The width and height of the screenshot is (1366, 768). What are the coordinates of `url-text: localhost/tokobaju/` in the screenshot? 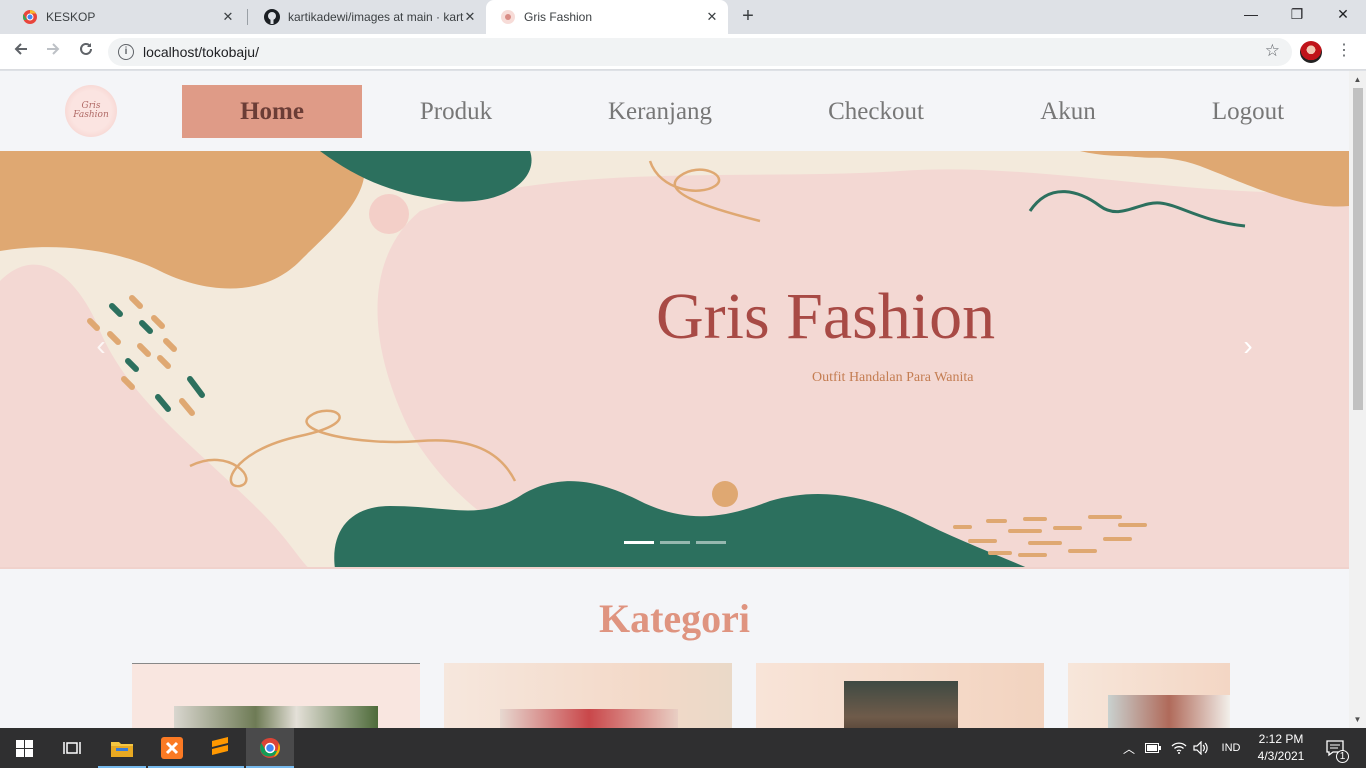 It's located at (201, 52).